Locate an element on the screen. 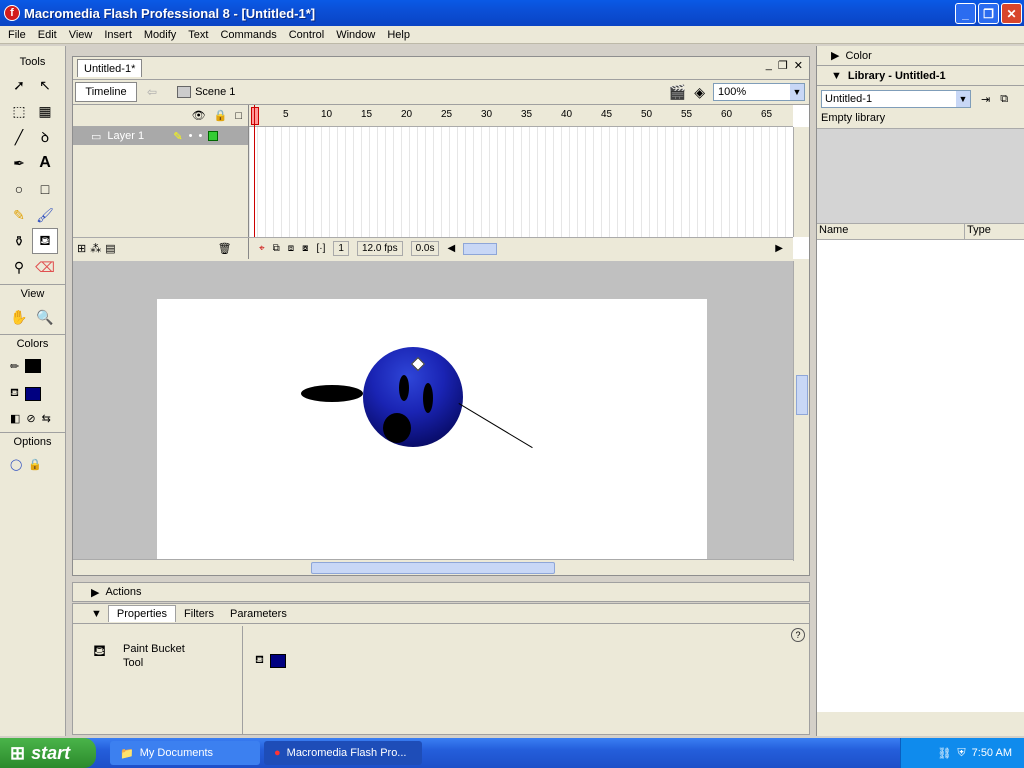  doc-minimize-icon: _ is located at coordinates (769, 65).